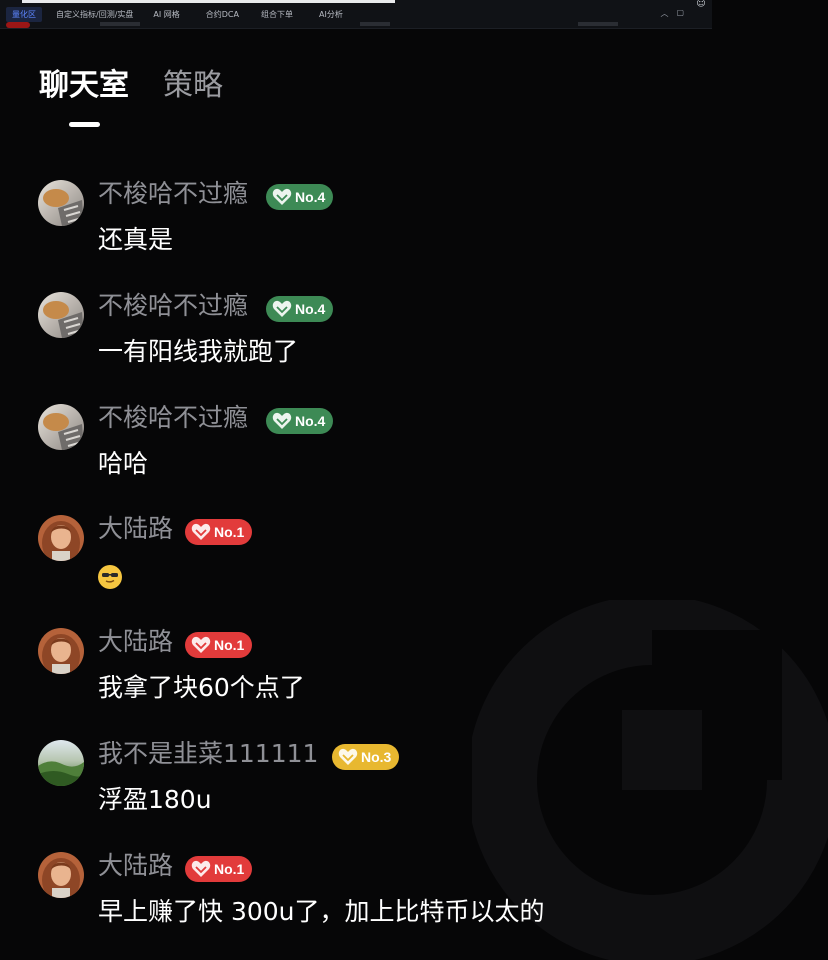  I want to click on top-nav: 量化区 自定义指标/回测/实盘 AI 网格 合约DCA 组合下单 AI分析, so click(171, 14).